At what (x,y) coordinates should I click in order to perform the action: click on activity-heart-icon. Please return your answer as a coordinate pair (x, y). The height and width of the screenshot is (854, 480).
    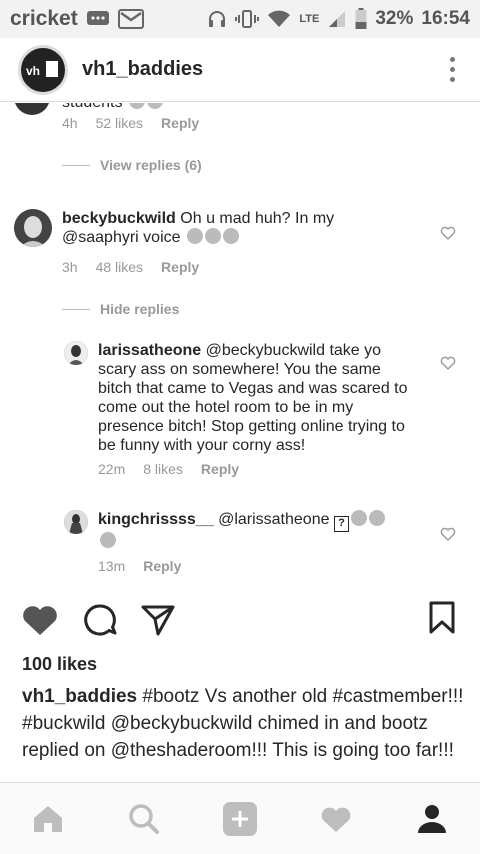
    Looking at the image, I should click on (336, 819).